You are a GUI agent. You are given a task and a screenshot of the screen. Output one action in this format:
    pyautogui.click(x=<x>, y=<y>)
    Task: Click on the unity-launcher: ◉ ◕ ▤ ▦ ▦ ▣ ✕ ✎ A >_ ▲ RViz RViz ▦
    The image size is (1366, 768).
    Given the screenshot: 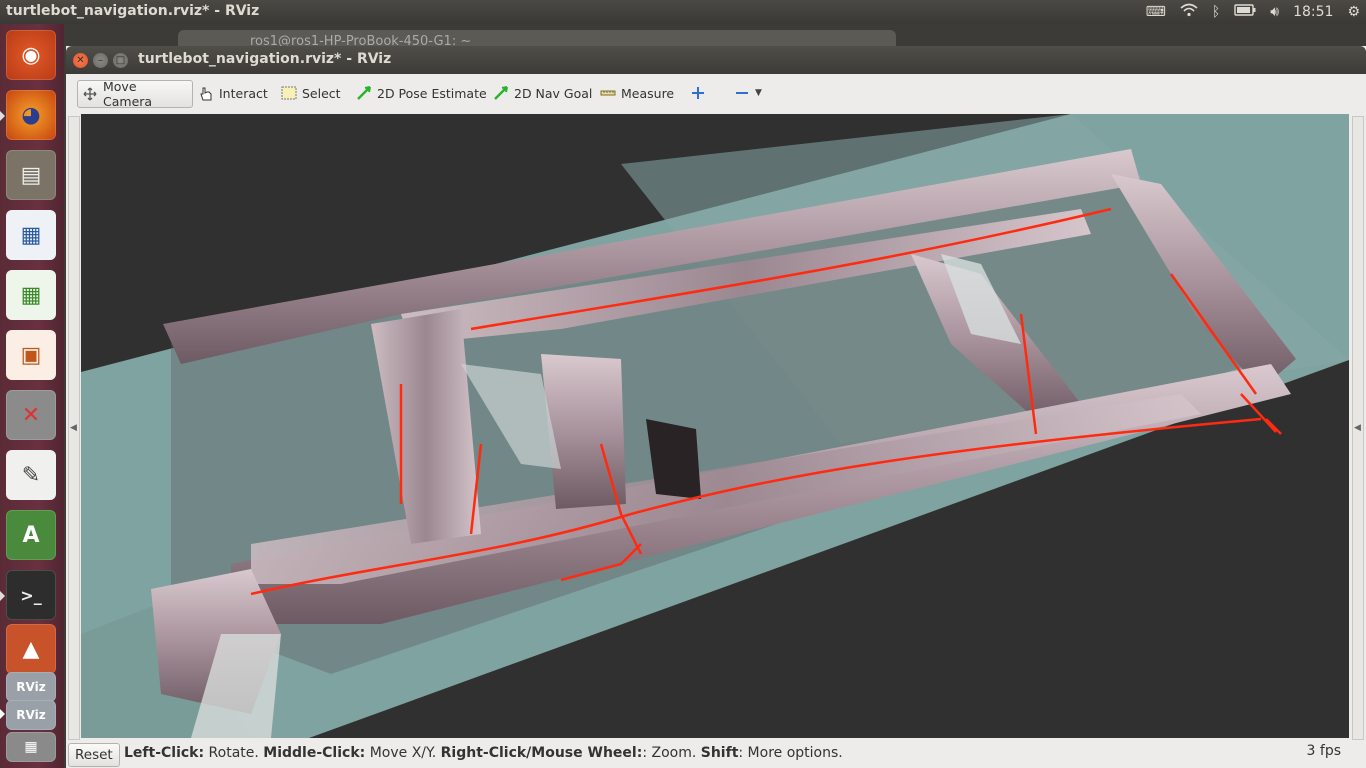 What is the action you would take?
    pyautogui.click(x=32, y=396)
    